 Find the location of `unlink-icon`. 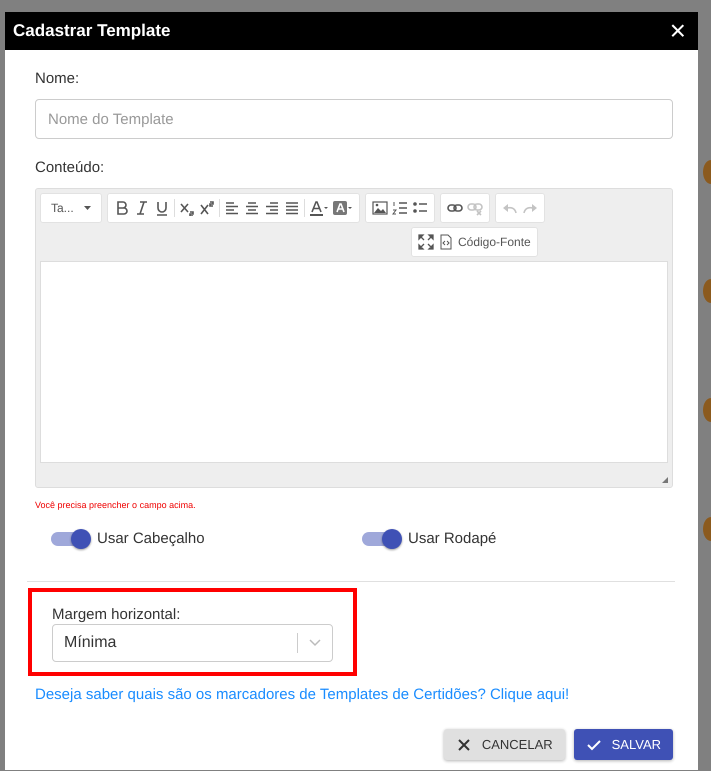

unlink-icon is located at coordinates (475, 208).